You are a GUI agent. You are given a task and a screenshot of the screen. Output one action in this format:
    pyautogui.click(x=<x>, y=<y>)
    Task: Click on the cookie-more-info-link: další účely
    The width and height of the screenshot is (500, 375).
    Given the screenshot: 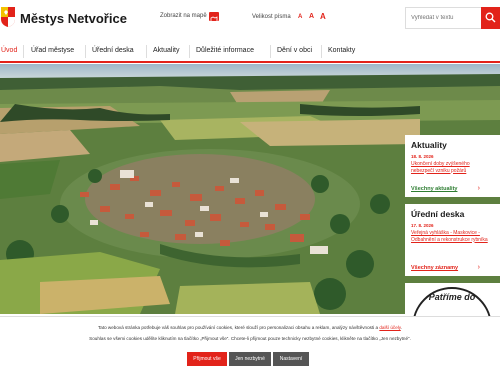 What is the action you would take?
    pyautogui.click(x=389, y=327)
    